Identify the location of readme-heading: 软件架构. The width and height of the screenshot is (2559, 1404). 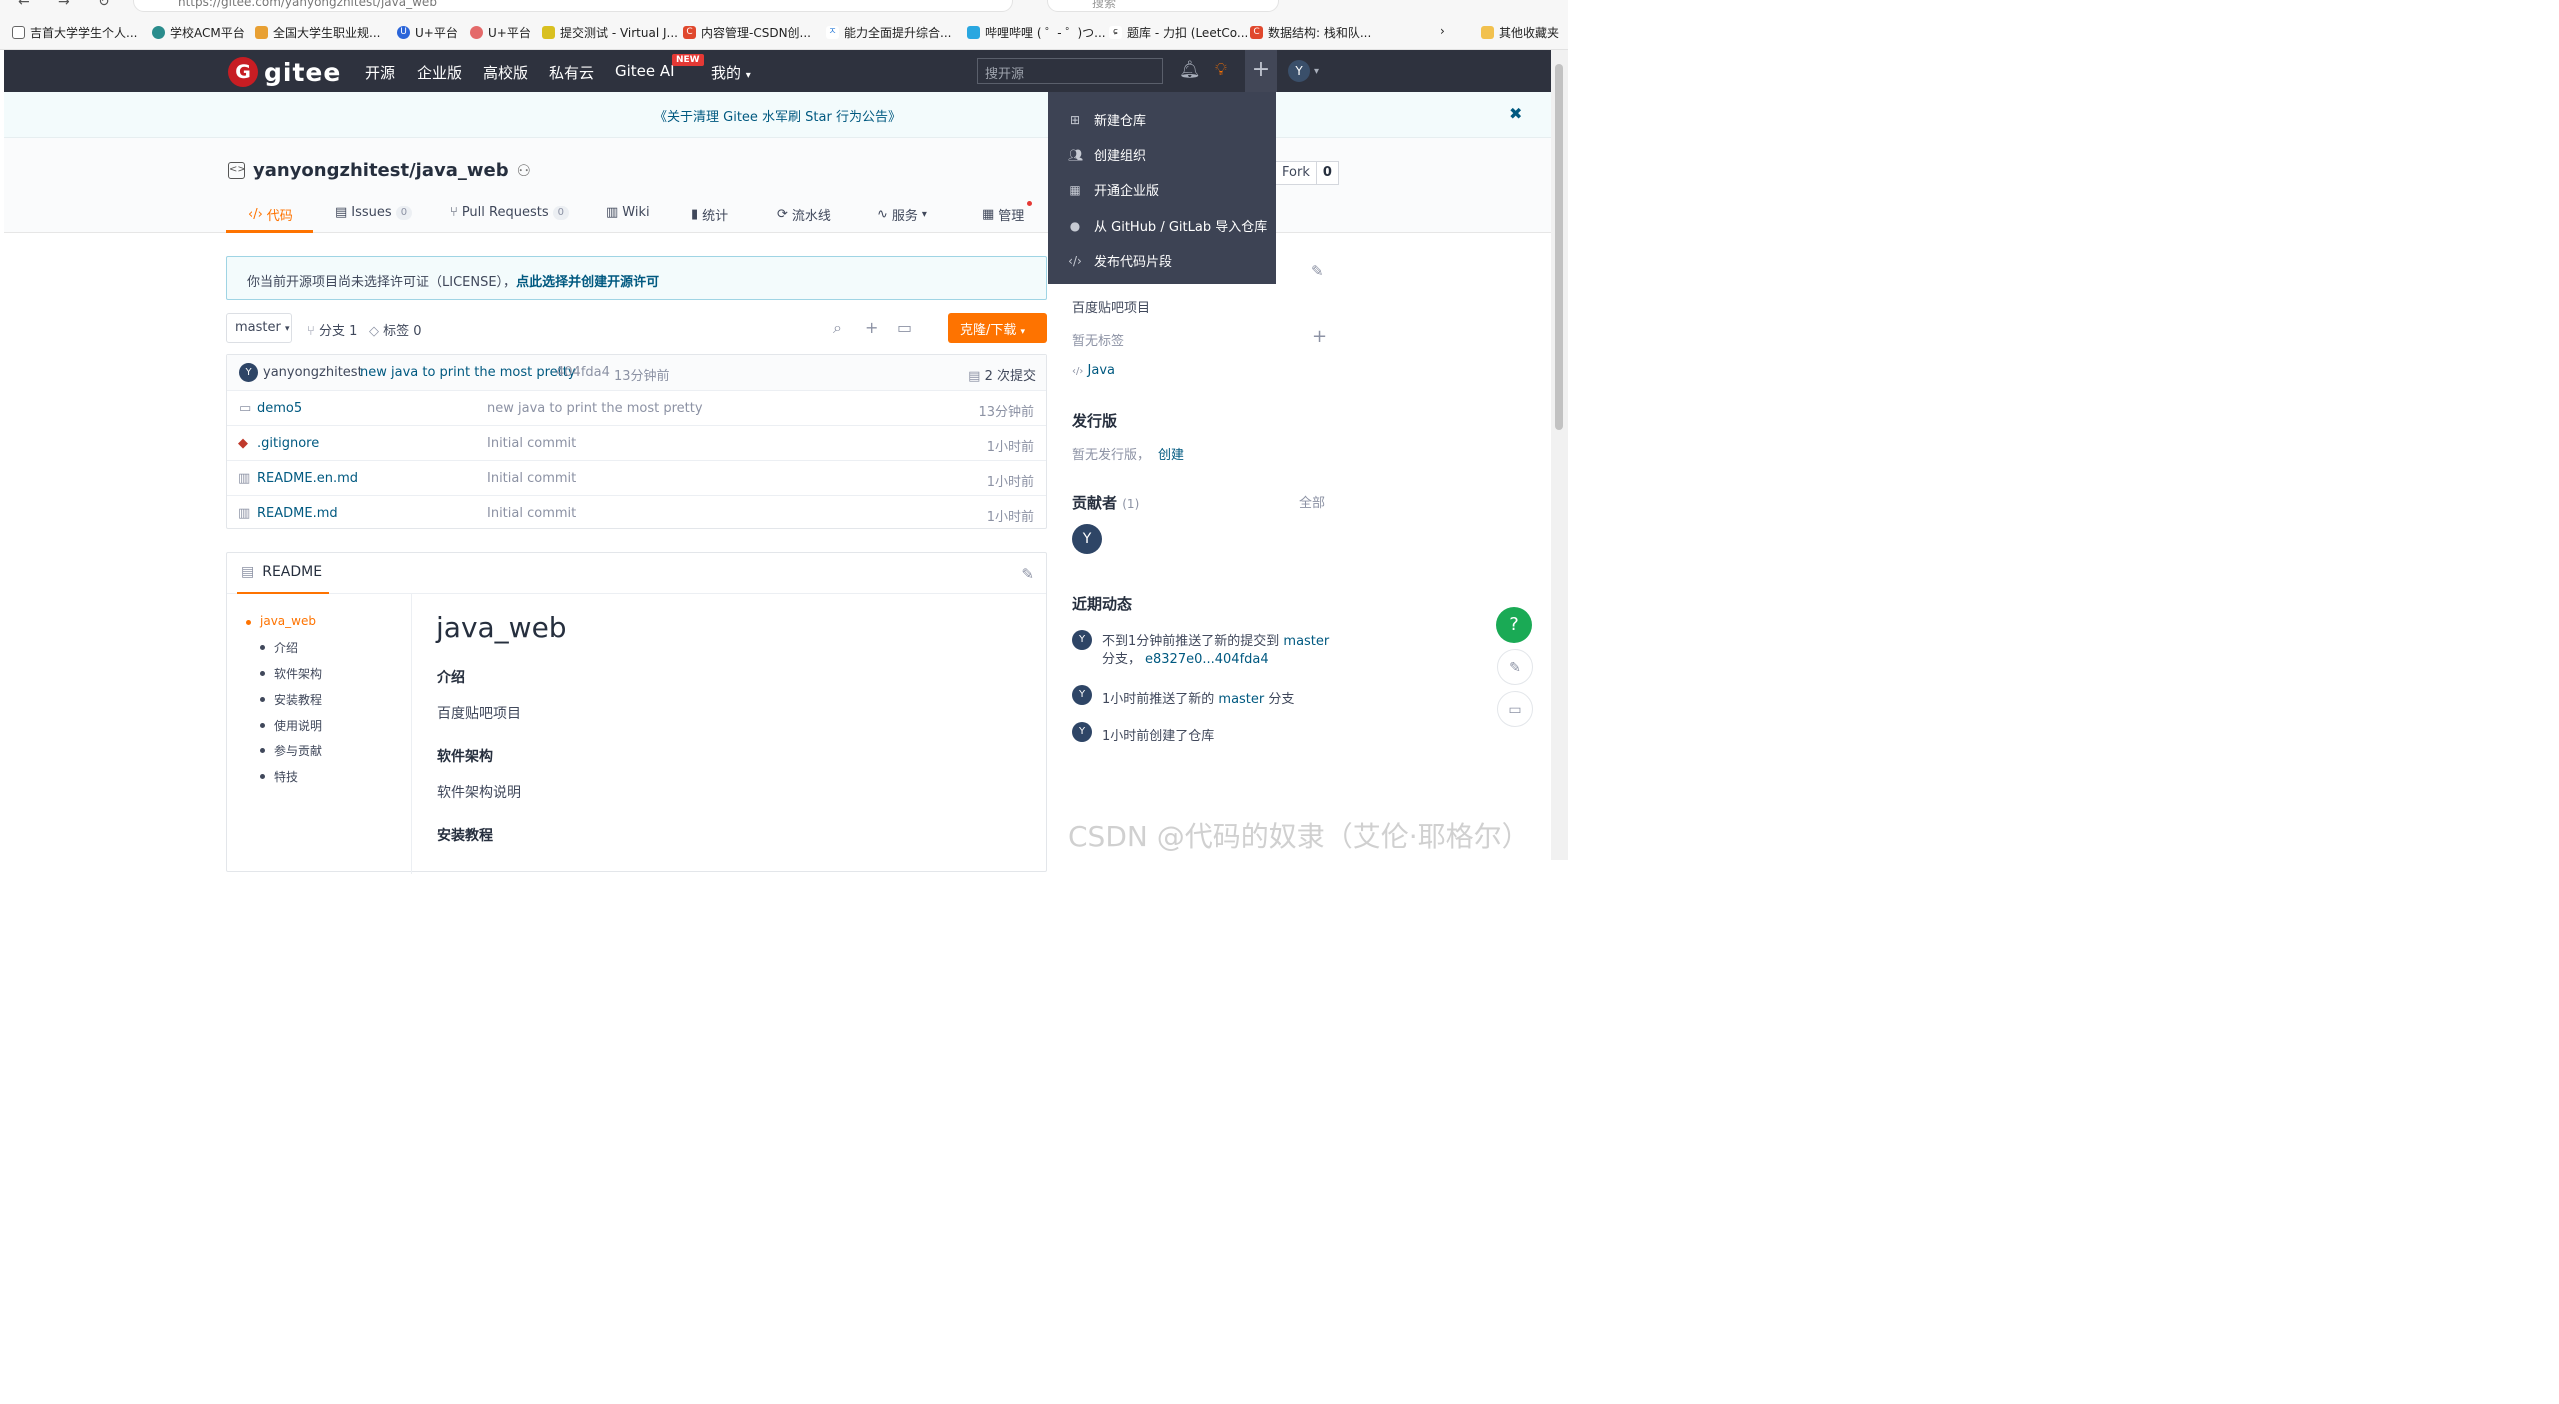
(465, 757).